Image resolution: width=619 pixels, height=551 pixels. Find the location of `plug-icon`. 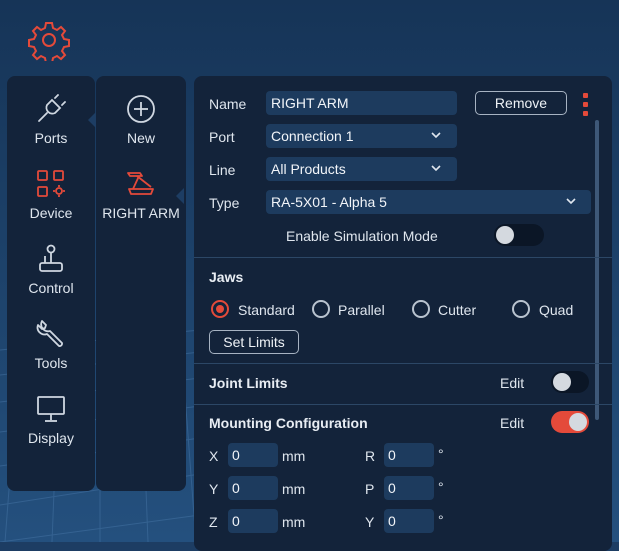

plug-icon is located at coordinates (52, 108).